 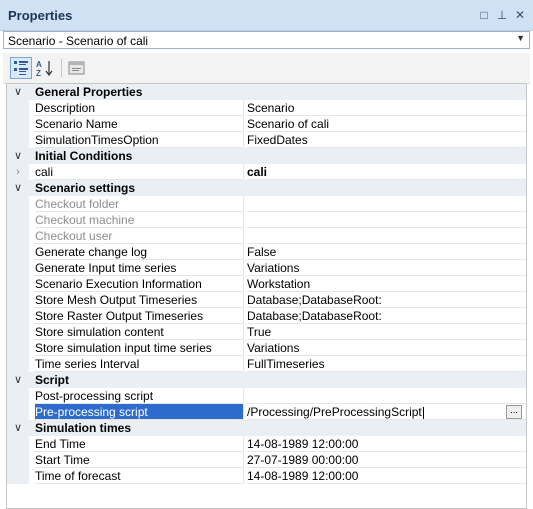 What do you see at coordinates (61, 68) in the screenshot?
I see `toolbar-divider` at bounding box center [61, 68].